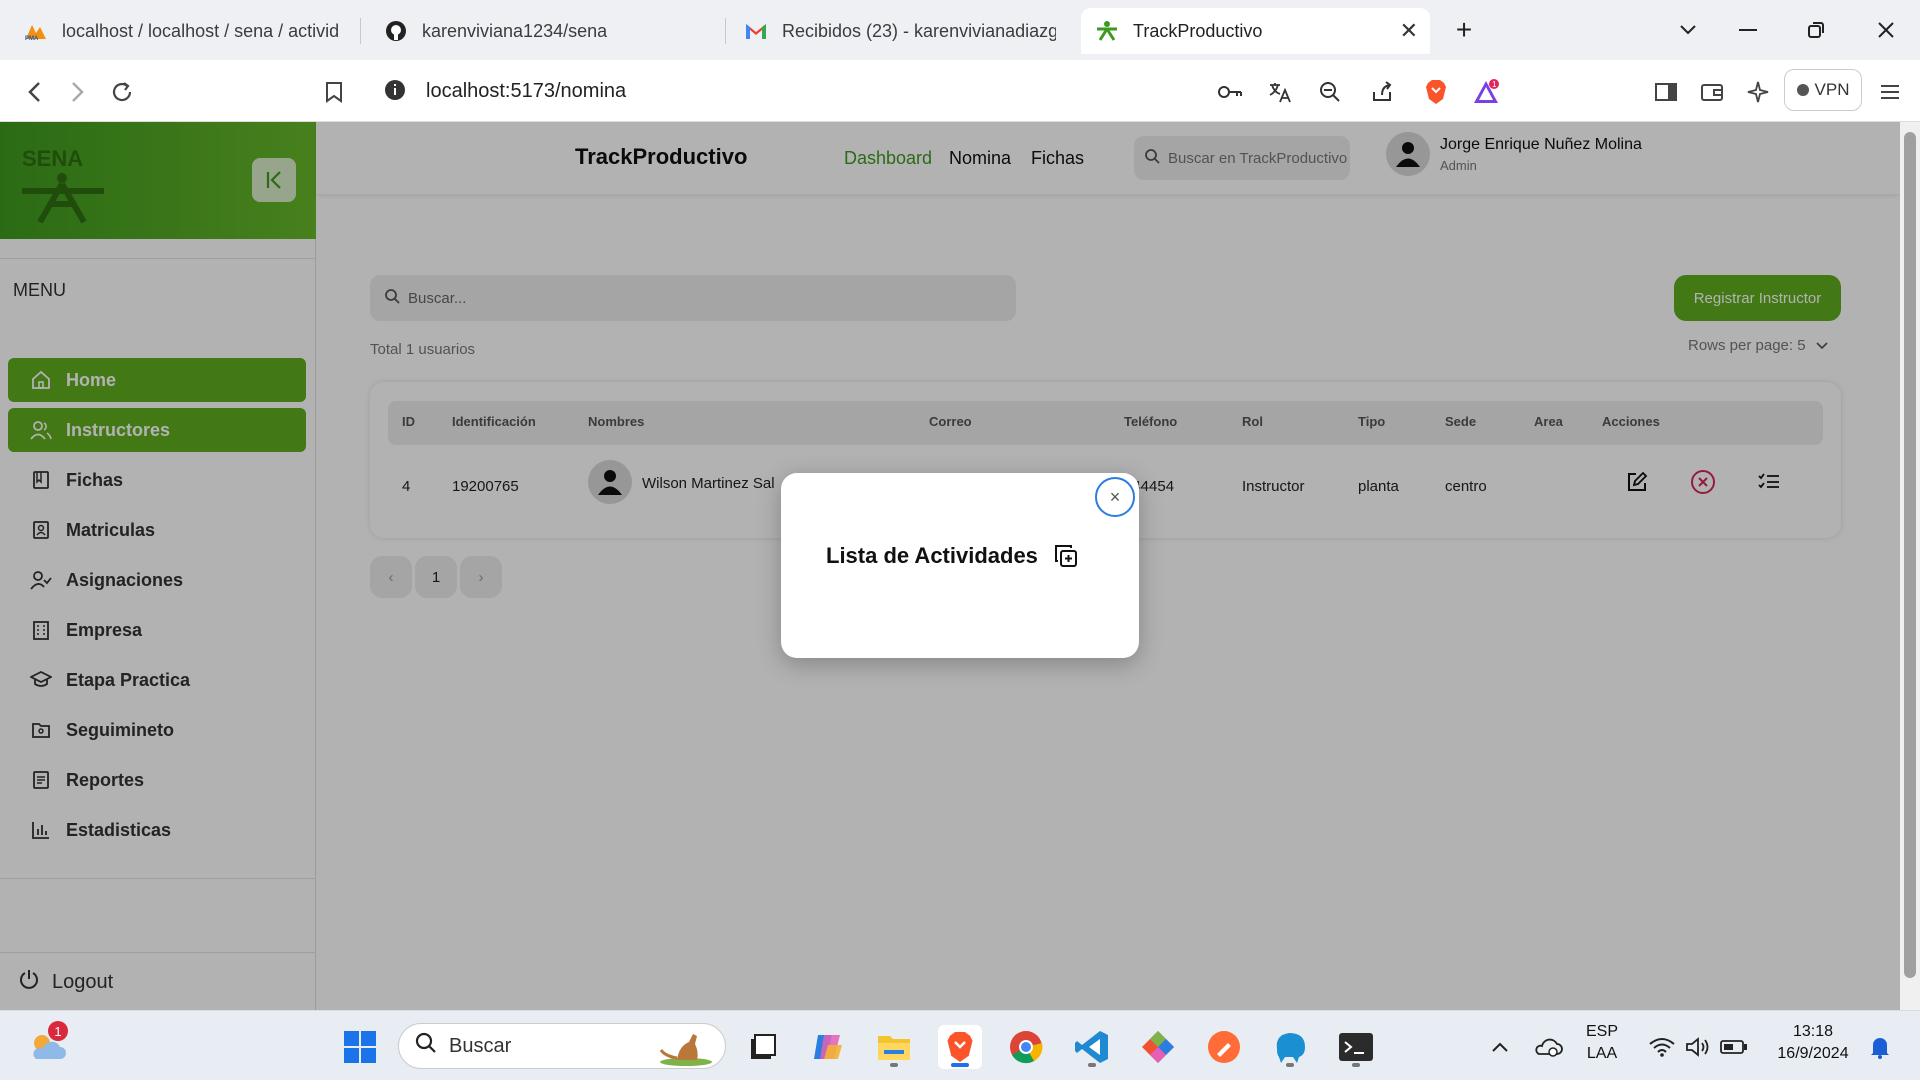 The height and width of the screenshot is (1080, 1920). Describe the element at coordinates (828, 1047) in the screenshot. I see `copilot-icon` at that location.